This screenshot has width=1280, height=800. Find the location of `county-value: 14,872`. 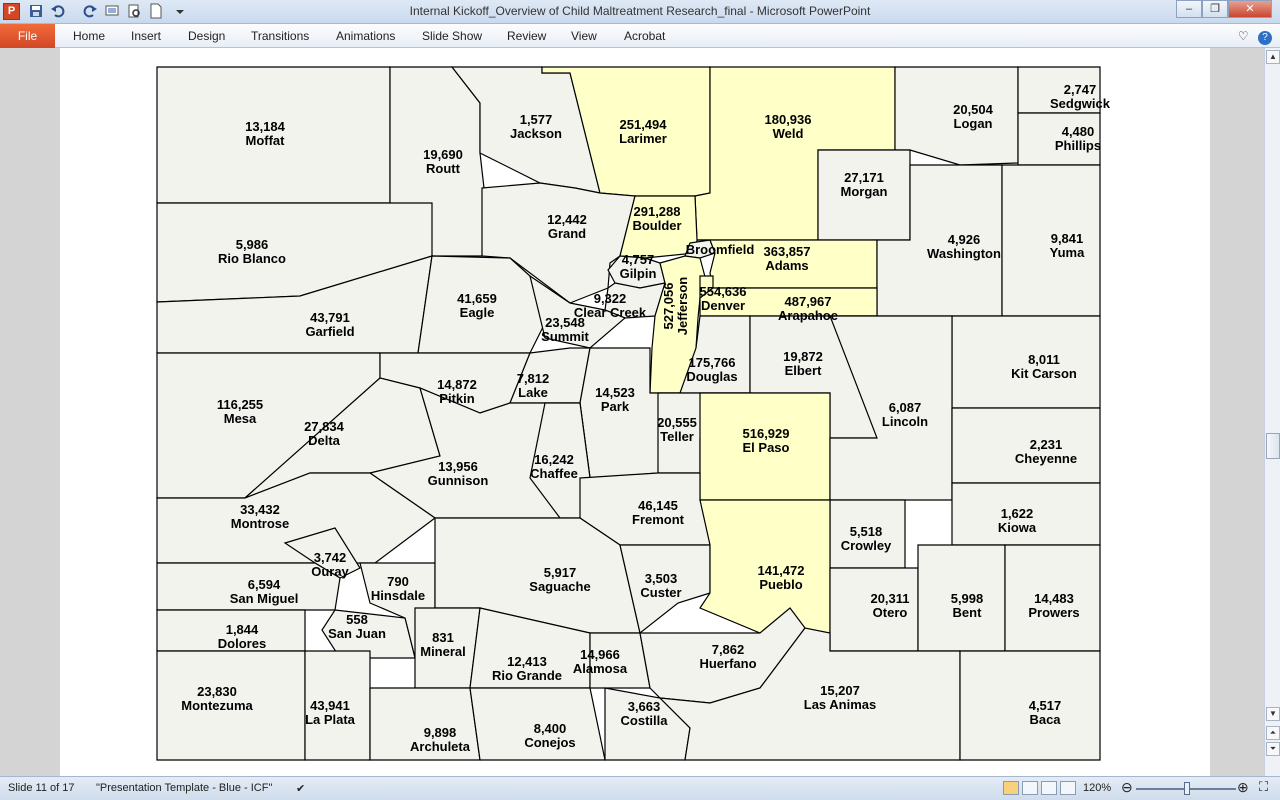

county-value: 14,872 is located at coordinates (457, 384).